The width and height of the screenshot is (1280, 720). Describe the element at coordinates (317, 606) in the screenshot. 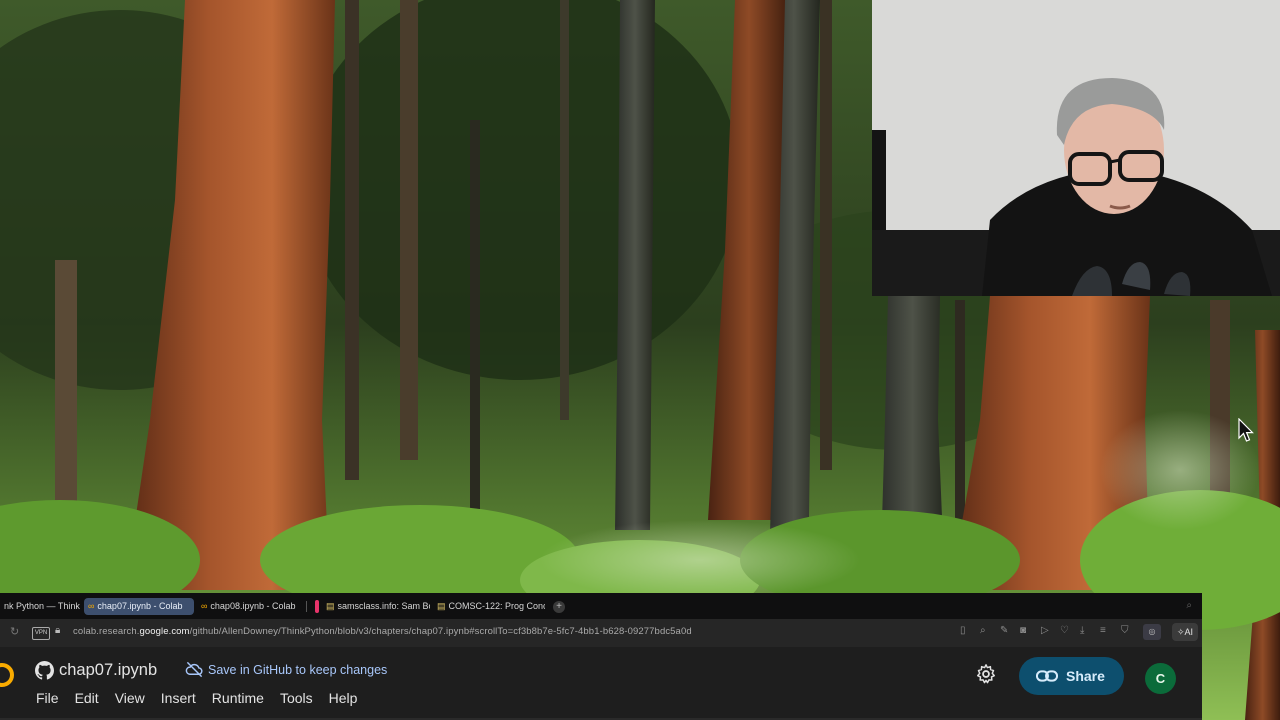

I see `tab-group-marker` at that location.